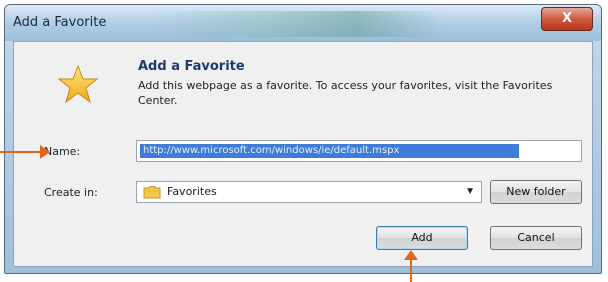 The height and width of the screenshot is (282, 608). I want to click on annotation-arrowhead-add, so click(411, 255).